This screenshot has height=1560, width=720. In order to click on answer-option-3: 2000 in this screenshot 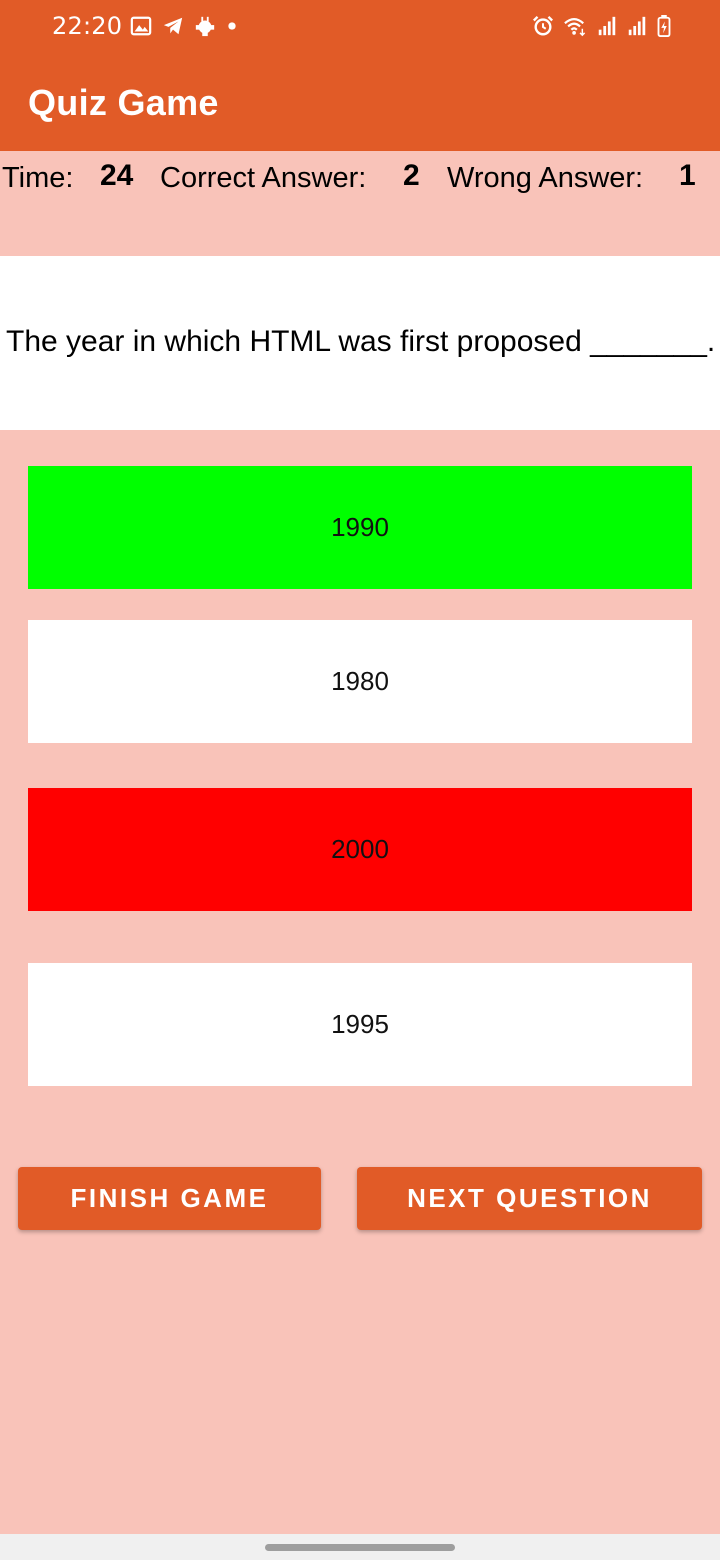, I will do `click(360, 849)`.